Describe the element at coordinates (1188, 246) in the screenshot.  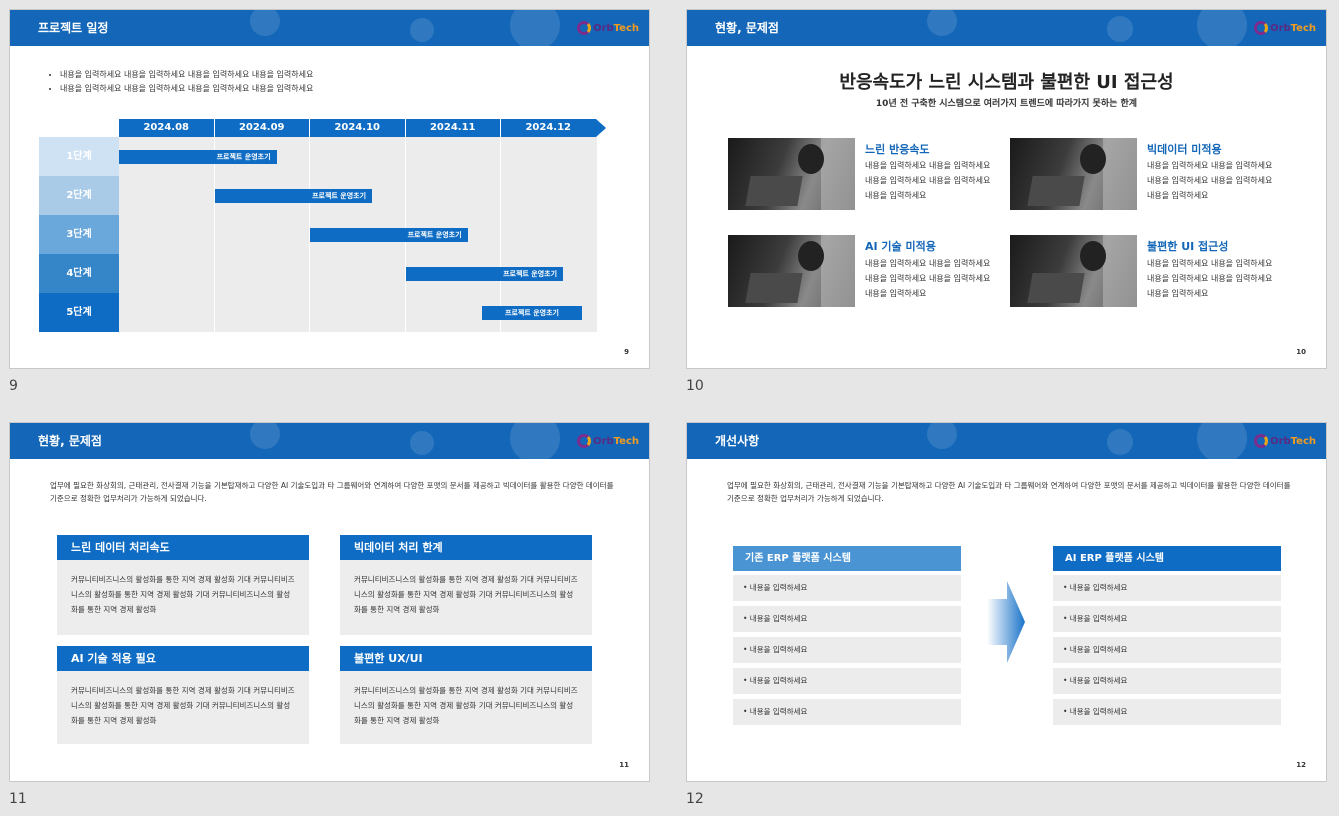
I see `feature-title: 불편한 UI 접근성` at that location.